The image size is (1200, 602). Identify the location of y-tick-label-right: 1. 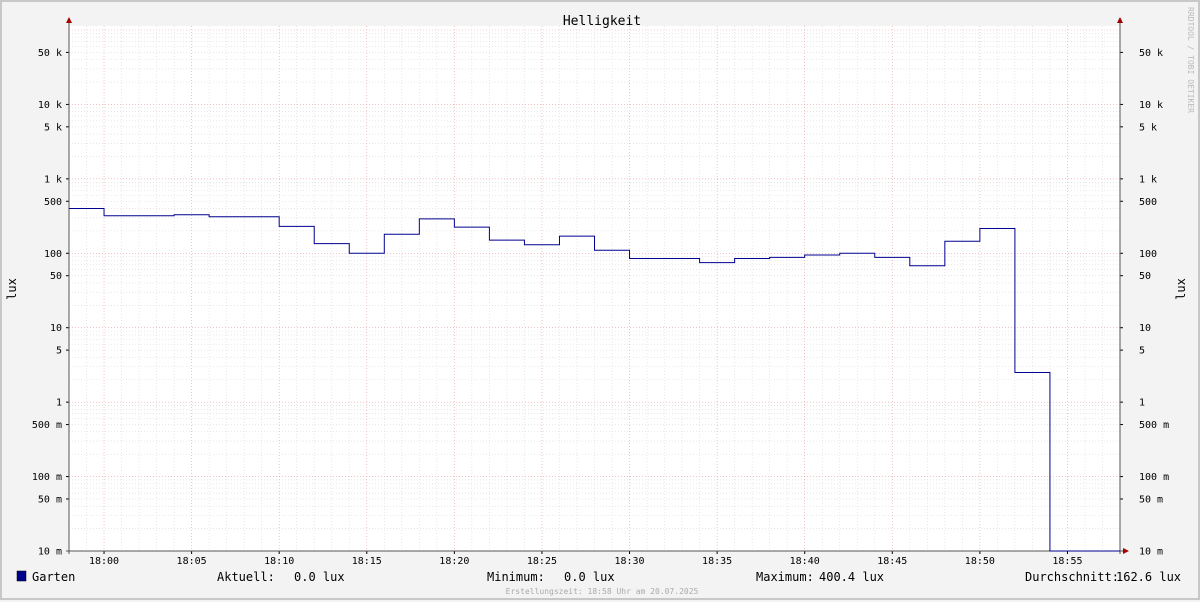
(1142, 403).